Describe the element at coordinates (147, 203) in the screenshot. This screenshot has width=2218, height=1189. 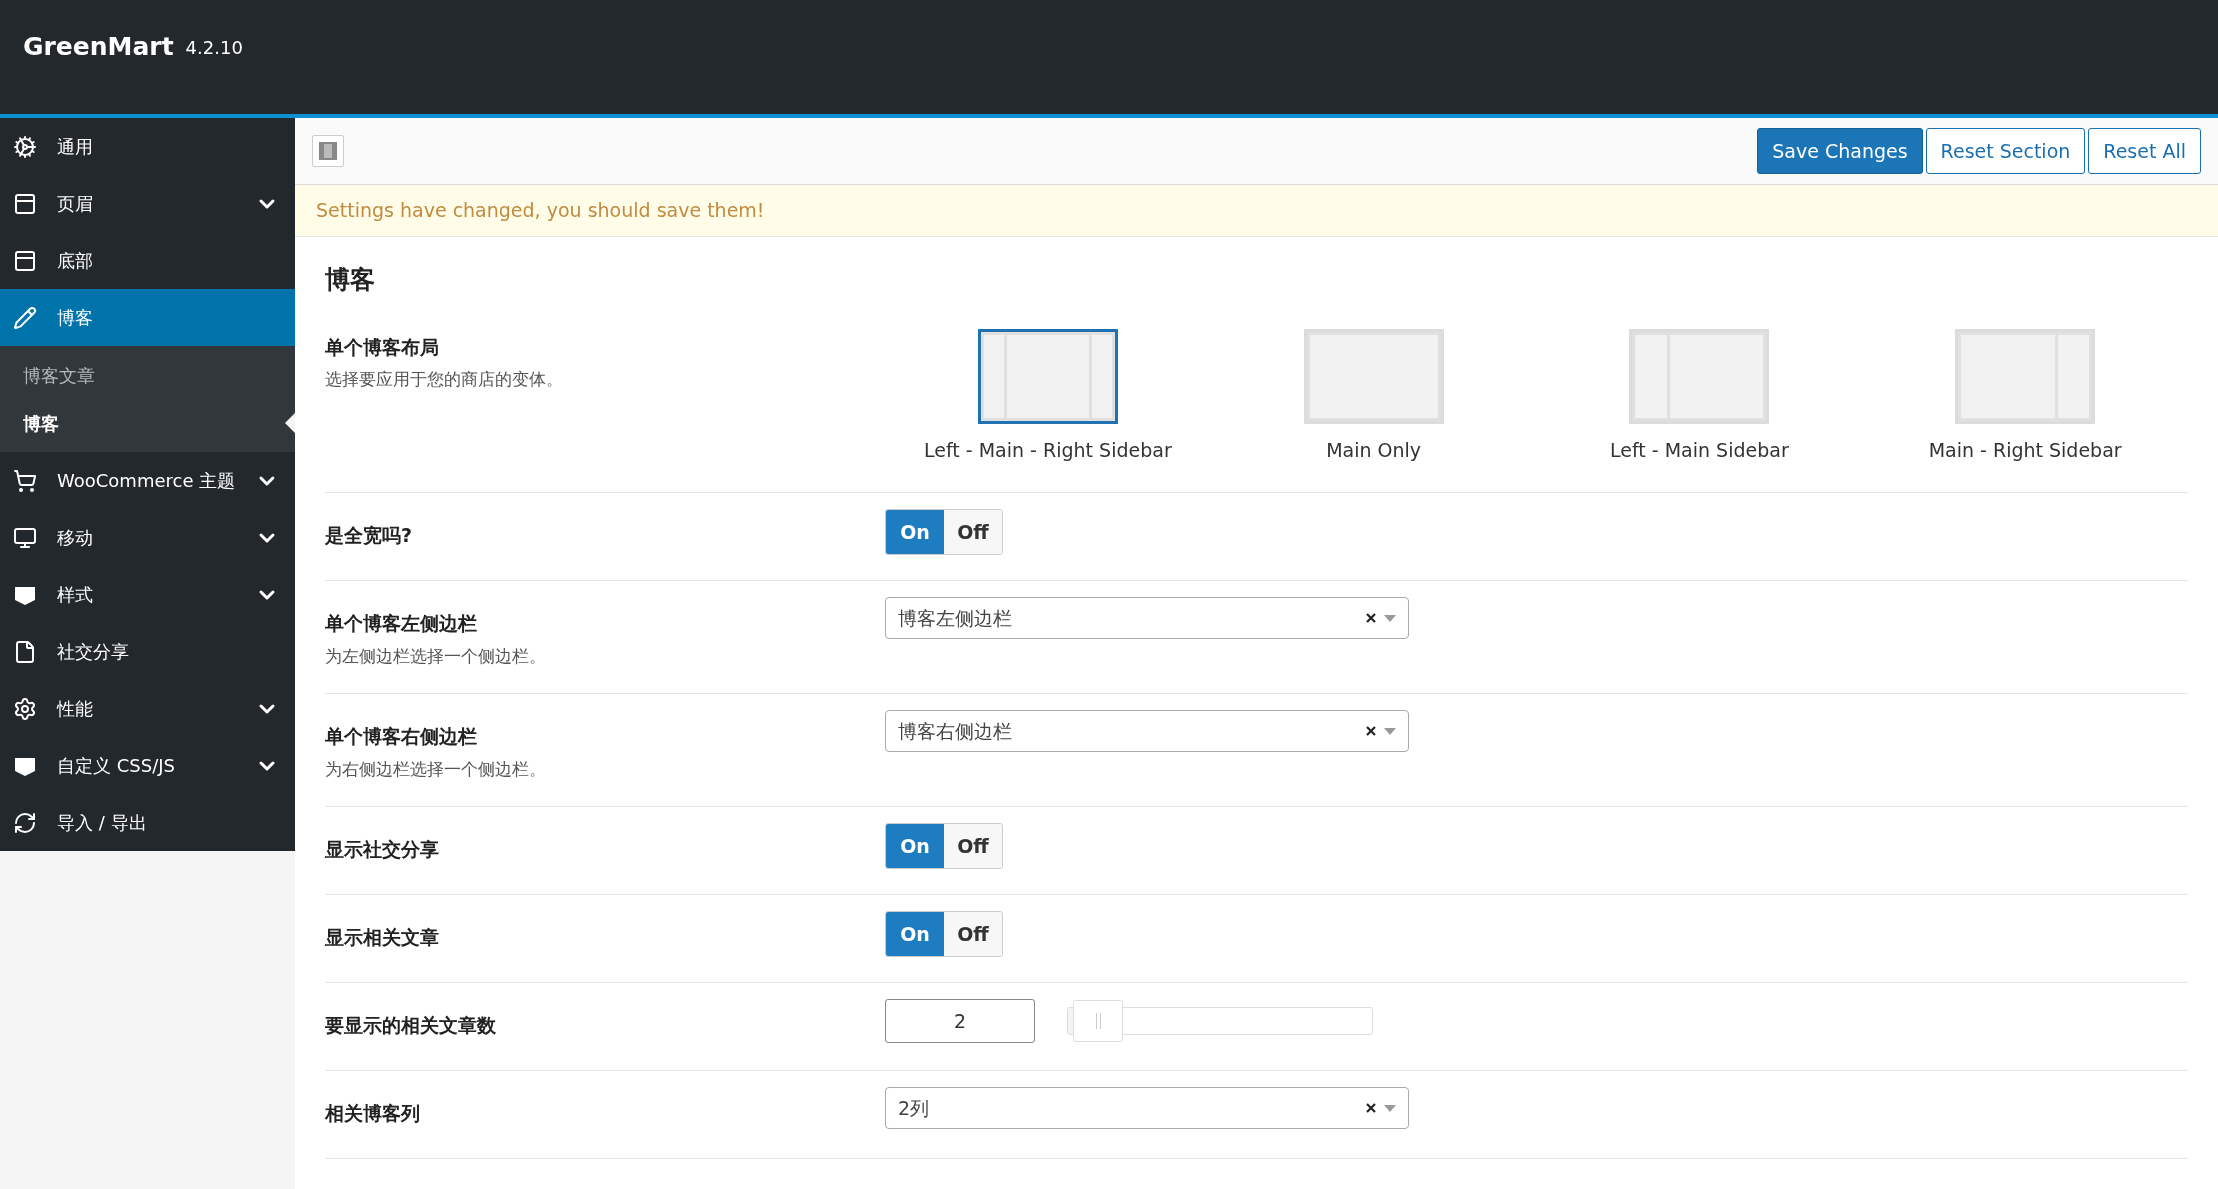
I see `sidebar-item: 页眉` at that location.